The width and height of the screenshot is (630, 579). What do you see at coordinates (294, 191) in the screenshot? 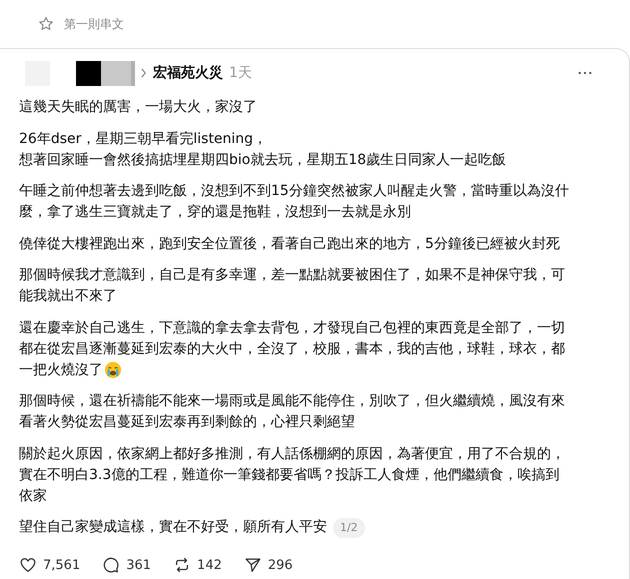
I see `post-text-line: 午睡之前仲想著去邊到吃飯，沒想到不到15分鐘突然被家人叫醒走火警，當時重以為沒什` at bounding box center [294, 191].